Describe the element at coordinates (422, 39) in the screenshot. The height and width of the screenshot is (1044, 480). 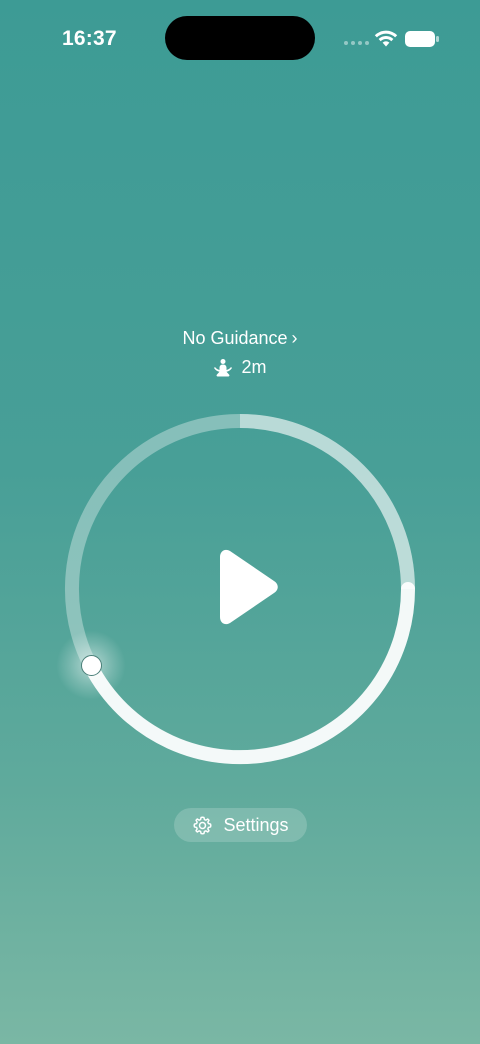
I see `battery-icon` at that location.